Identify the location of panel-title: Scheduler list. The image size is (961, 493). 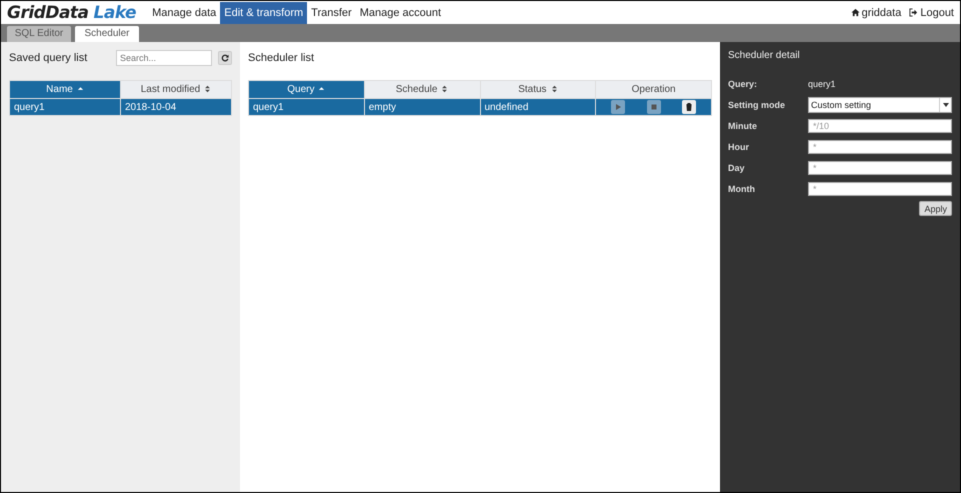
(281, 58).